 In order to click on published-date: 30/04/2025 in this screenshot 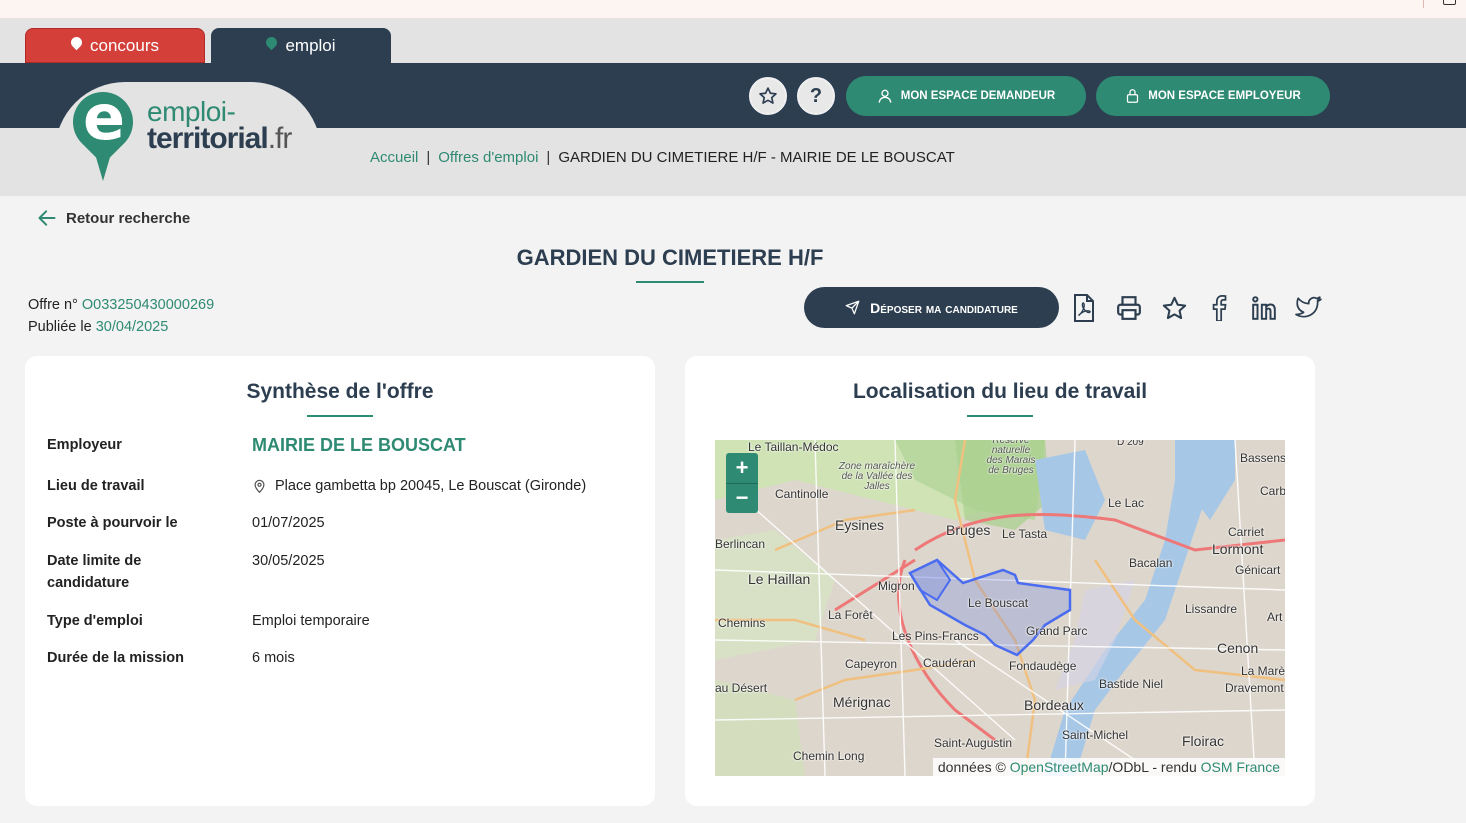, I will do `click(132, 327)`.